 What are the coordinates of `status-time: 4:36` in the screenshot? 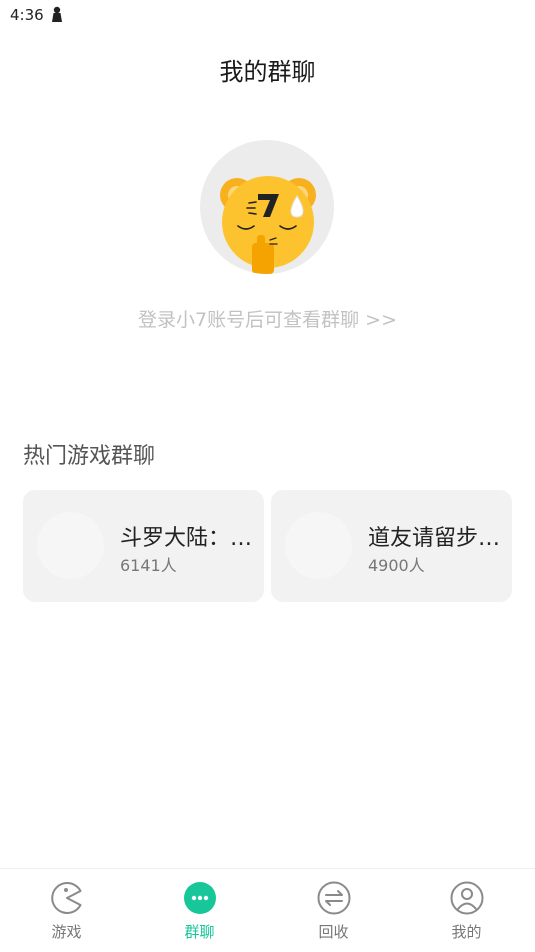 It's located at (27, 15).